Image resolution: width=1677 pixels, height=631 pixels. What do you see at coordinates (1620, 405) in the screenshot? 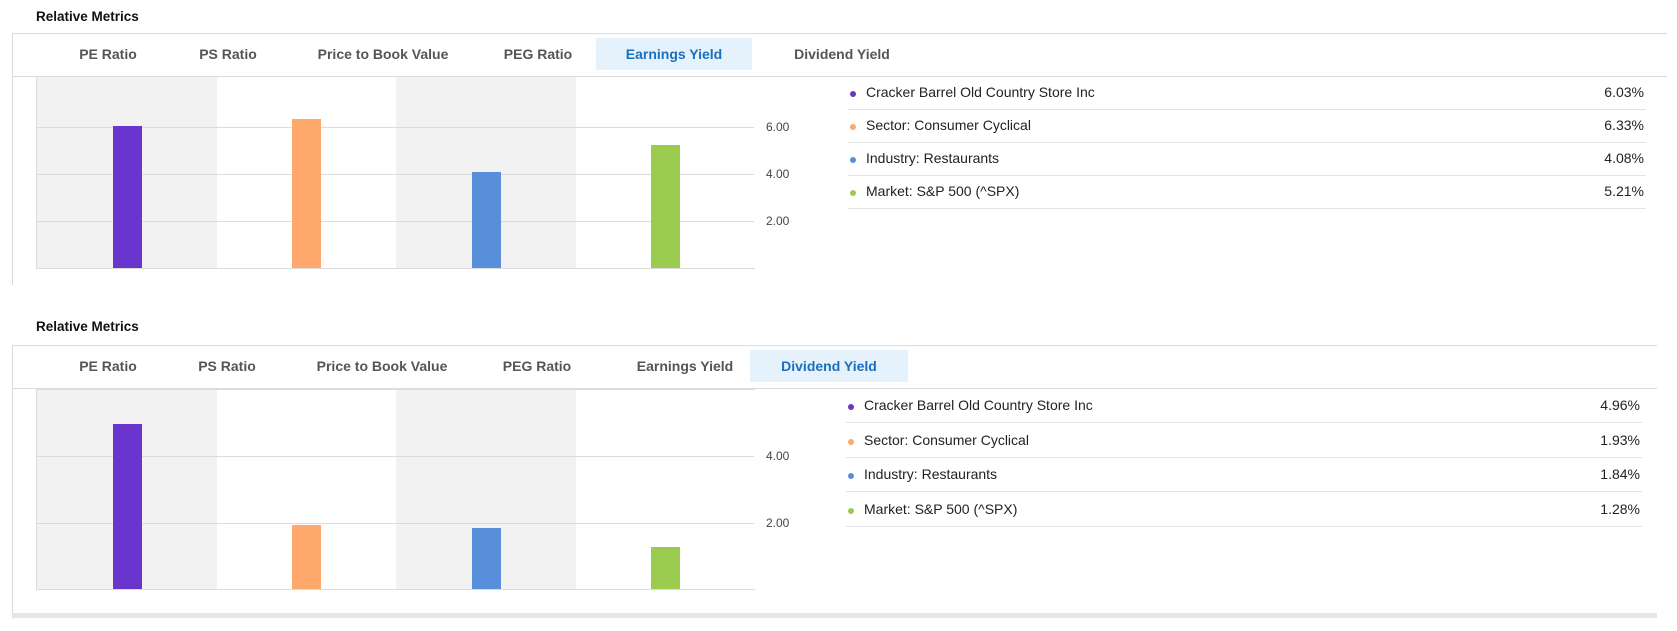
I see `legend-value: 4.96%` at bounding box center [1620, 405].